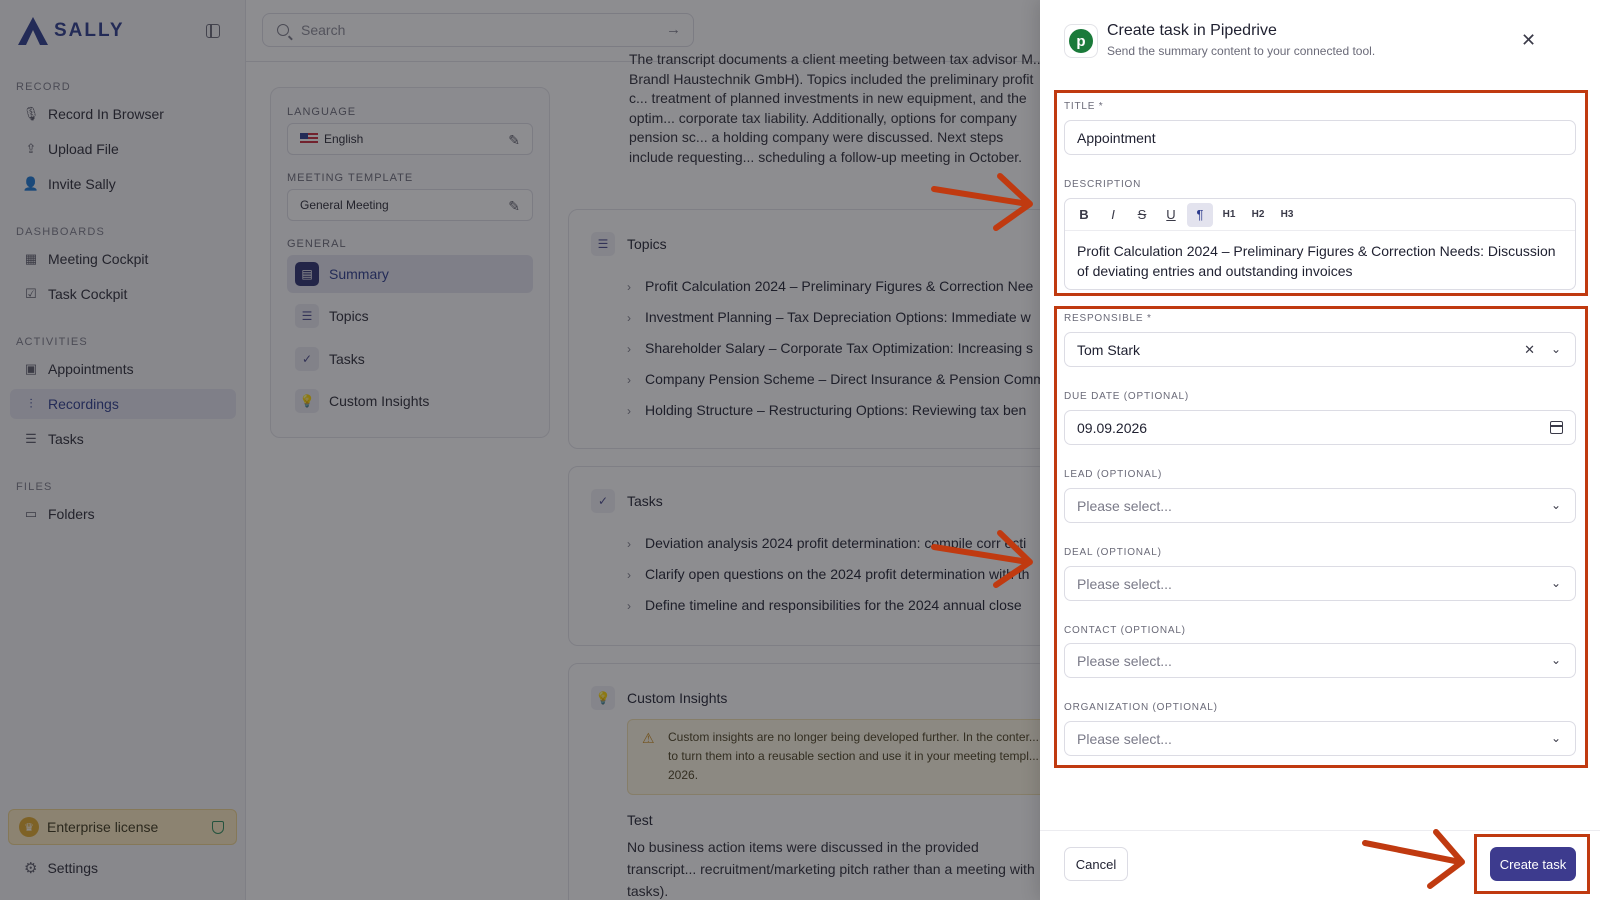 The height and width of the screenshot is (900, 1600). What do you see at coordinates (1532, 864) in the screenshot?
I see `highlight-box-create-button` at bounding box center [1532, 864].